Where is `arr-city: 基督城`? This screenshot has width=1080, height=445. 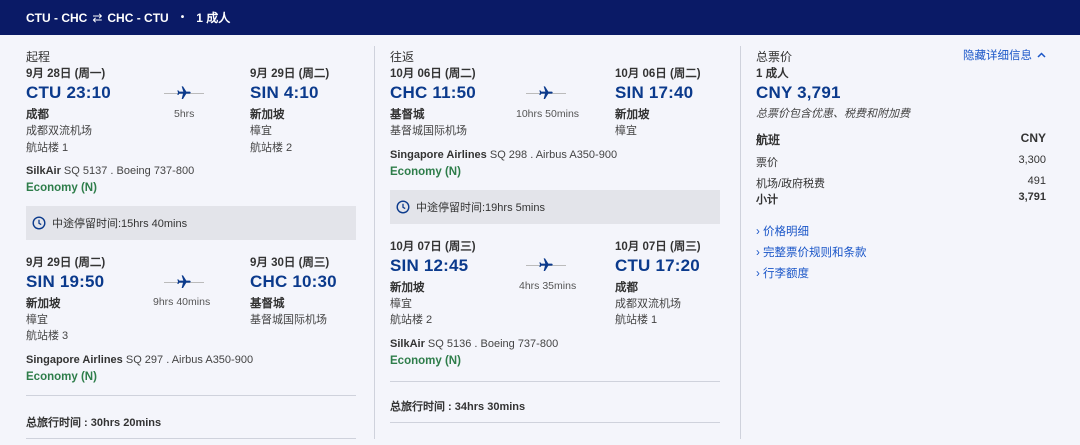 arr-city: 基督城 is located at coordinates (267, 304).